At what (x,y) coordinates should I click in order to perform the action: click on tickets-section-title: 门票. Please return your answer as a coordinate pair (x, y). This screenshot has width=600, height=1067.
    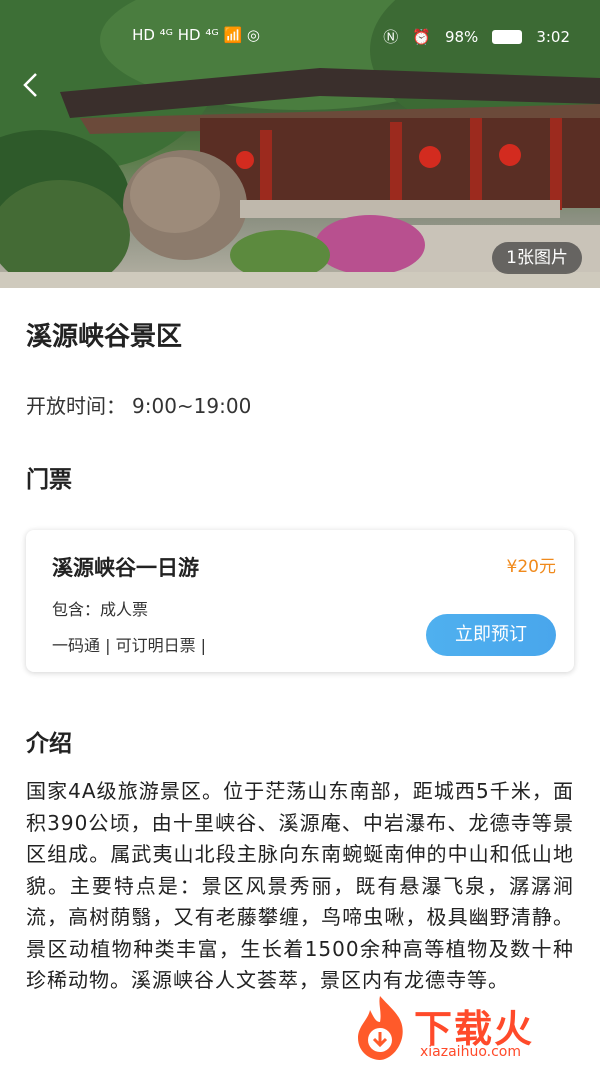
    Looking at the image, I should click on (49, 480).